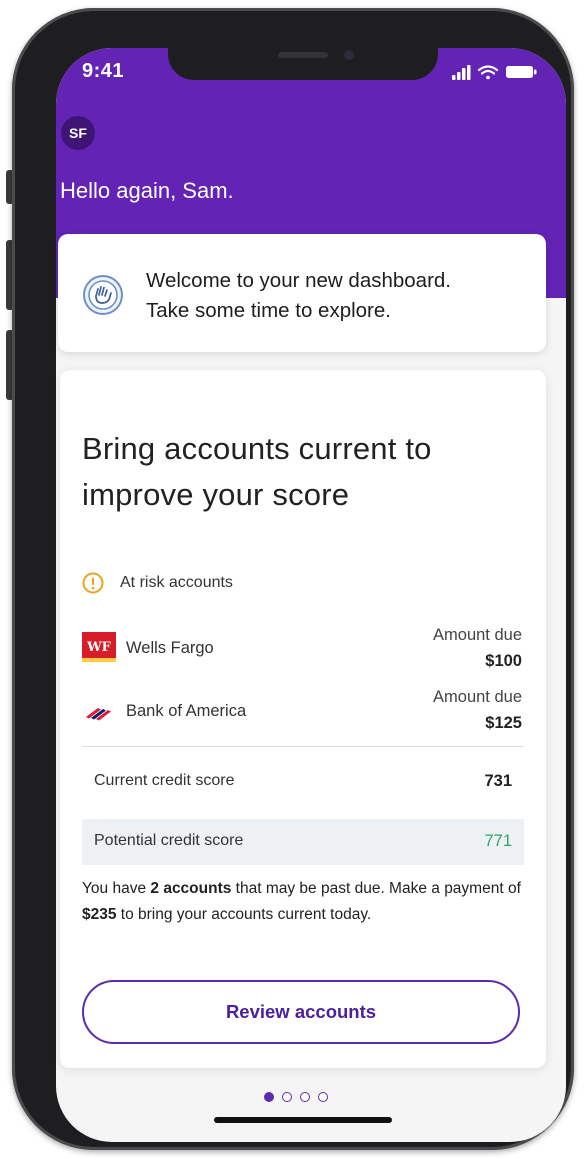 The image size is (587, 1158). What do you see at coordinates (98, 714) in the screenshot?
I see `bank-of-america-logo-icon` at bounding box center [98, 714].